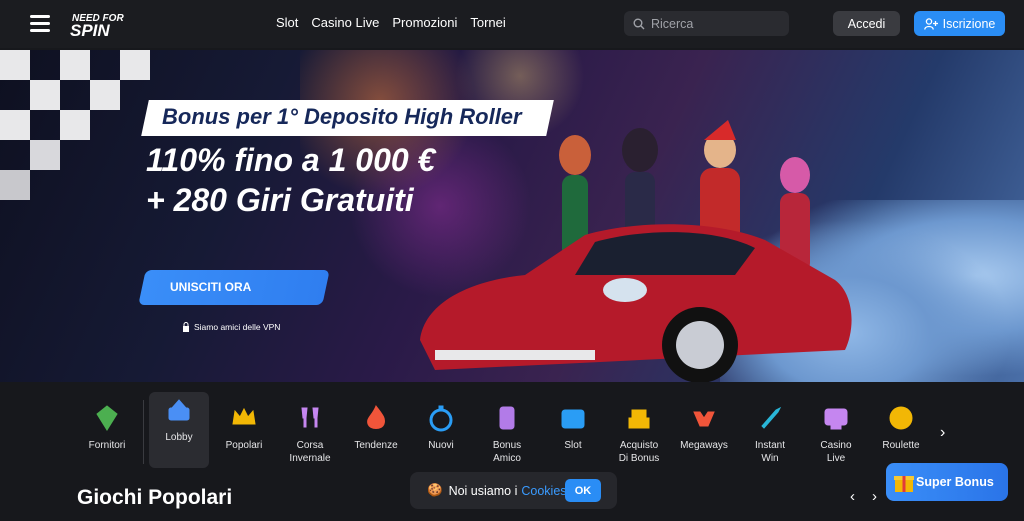  I want to click on stopwatch-icon, so click(441, 418).